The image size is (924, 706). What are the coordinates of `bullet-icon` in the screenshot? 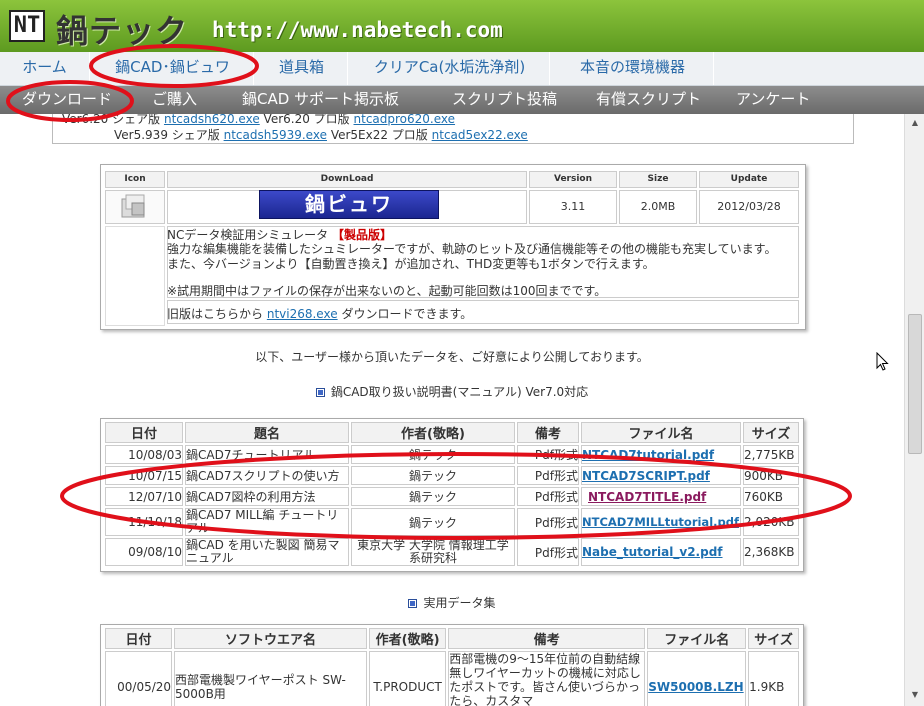 It's located at (413, 603).